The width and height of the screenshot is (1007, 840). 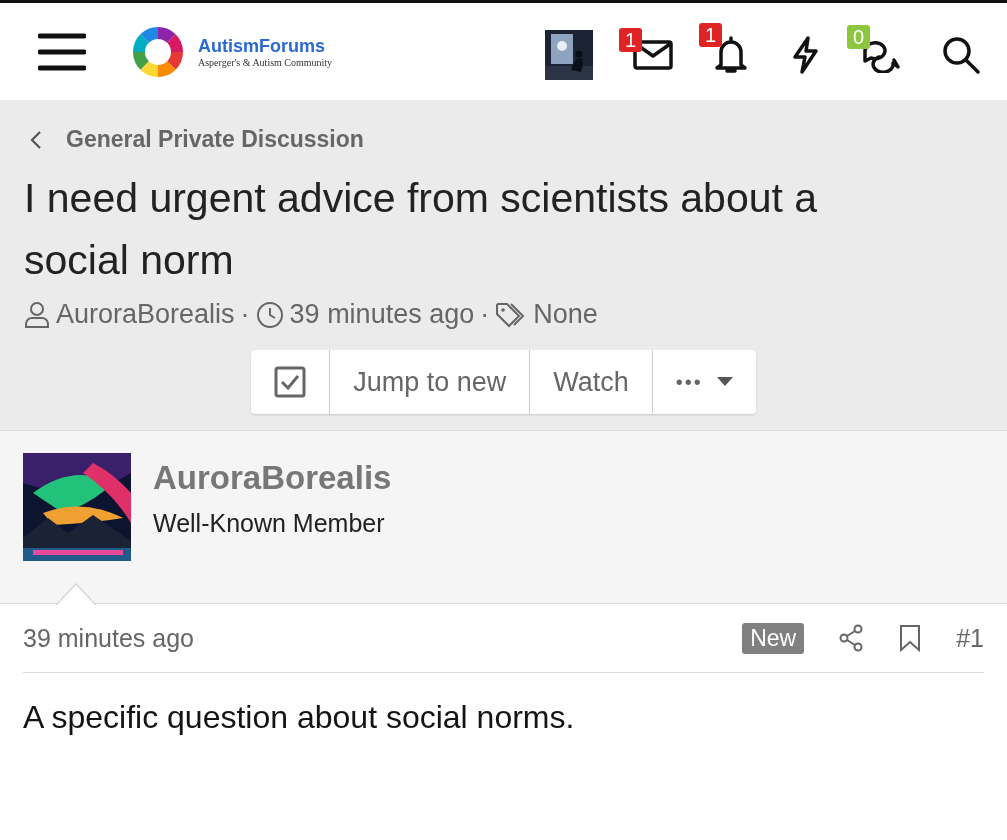 I want to click on count-badge: 0, so click(x=859, y=36).